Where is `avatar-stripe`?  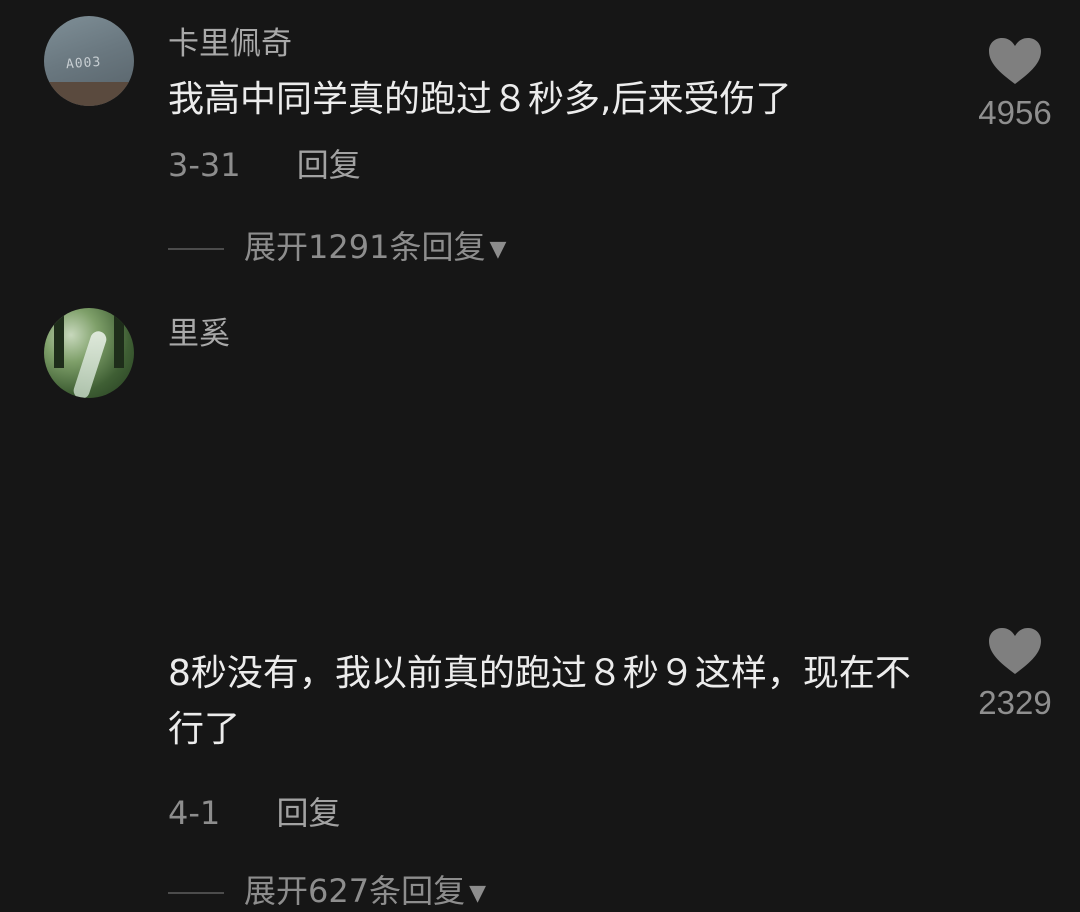
avatar-stripe is located at coordinates (89, 94).